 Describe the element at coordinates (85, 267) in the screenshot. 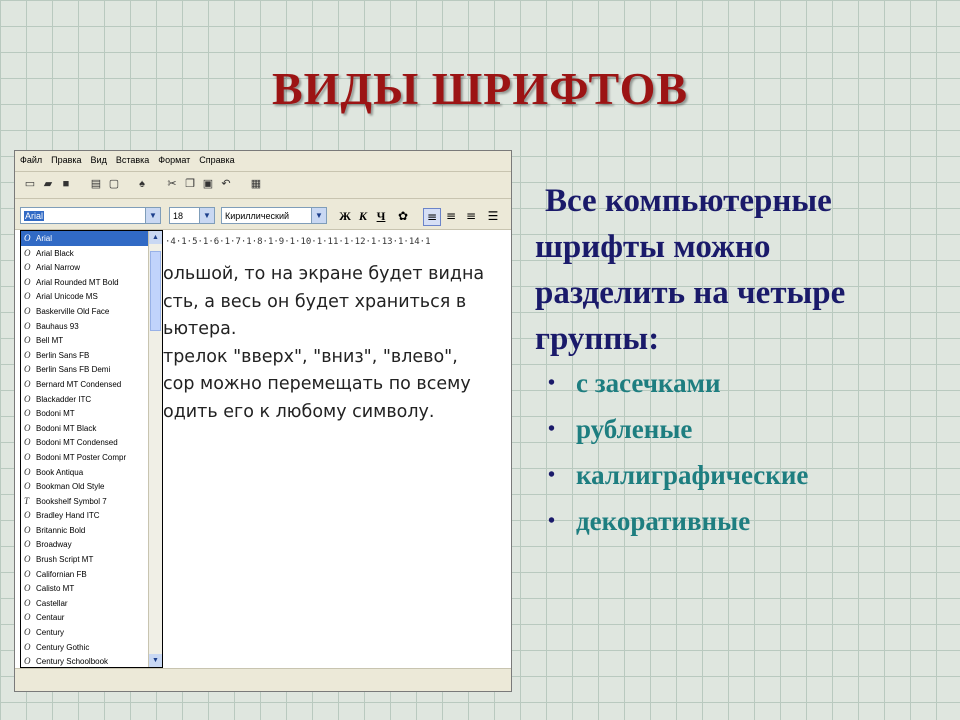

I see `font-list-item: O Arial Narrow` at that location.